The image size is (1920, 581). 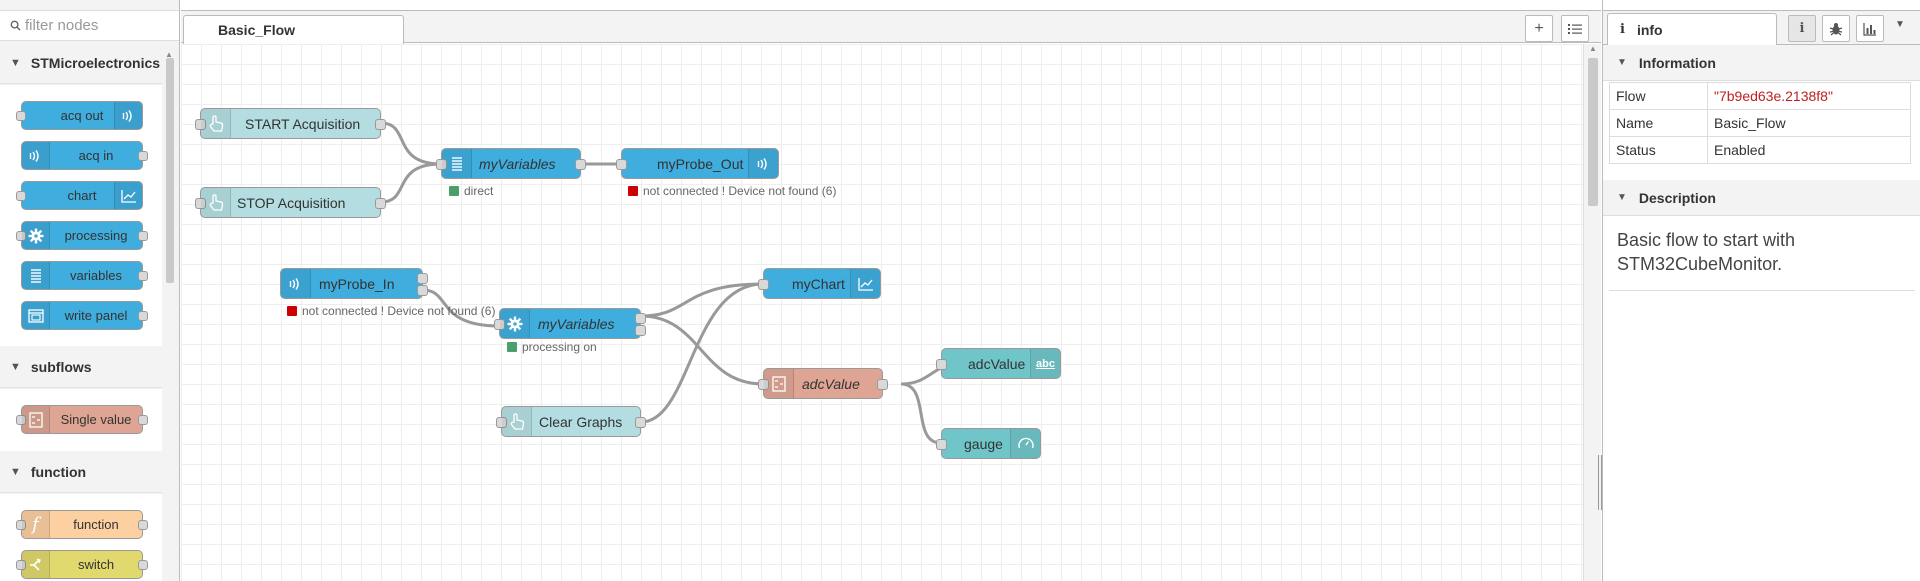 I want to click on palette-category-function: ▼ function, so click(x=81, y=472).